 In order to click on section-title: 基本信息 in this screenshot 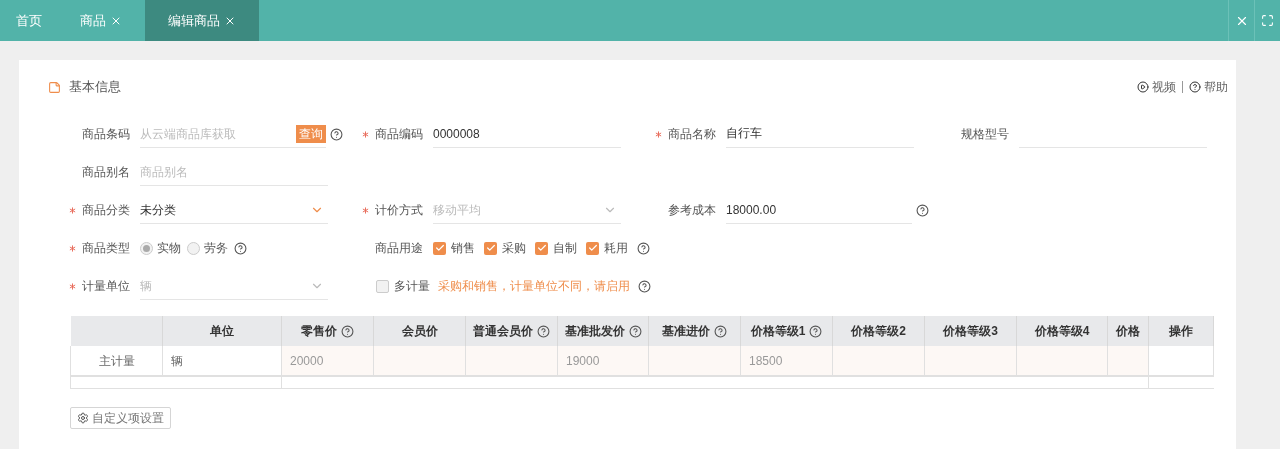, I will do `click(95, 87)`.